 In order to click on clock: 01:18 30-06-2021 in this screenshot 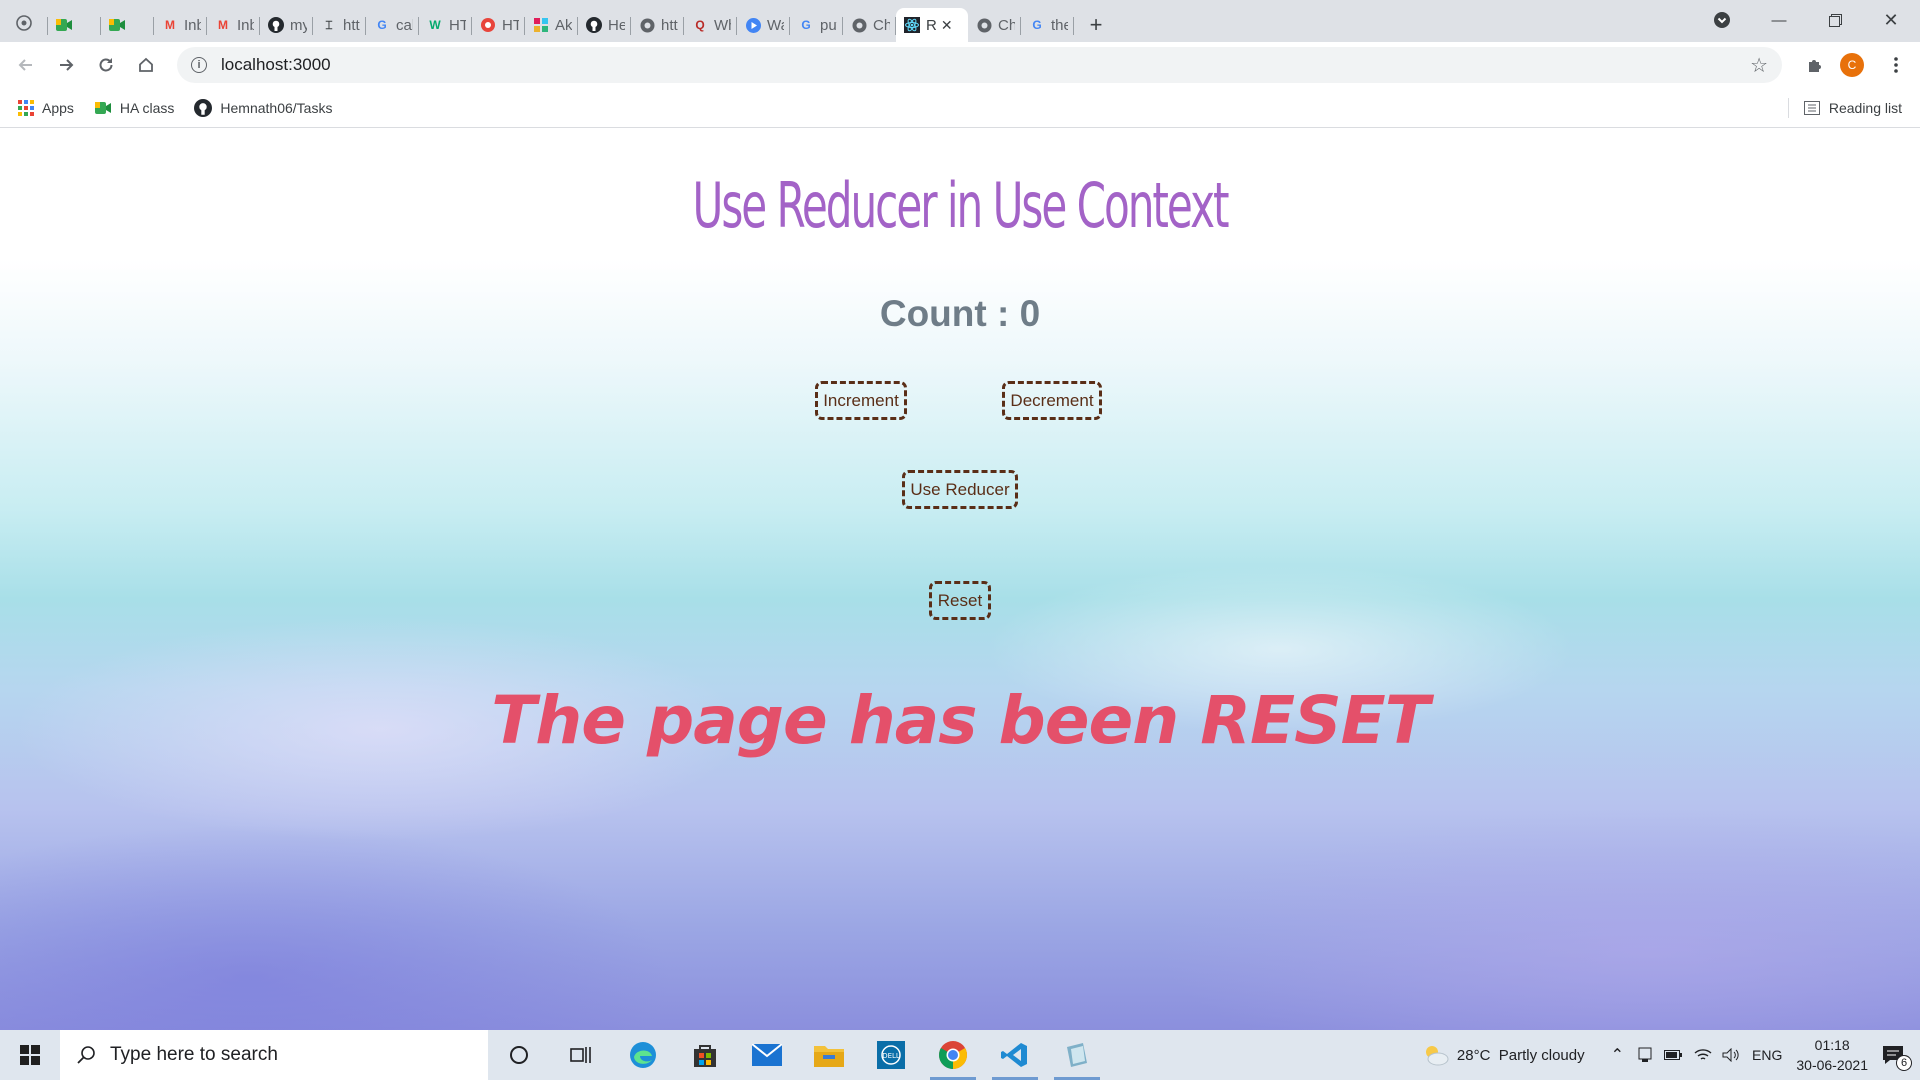, I will do `click(1832, 1055)`.